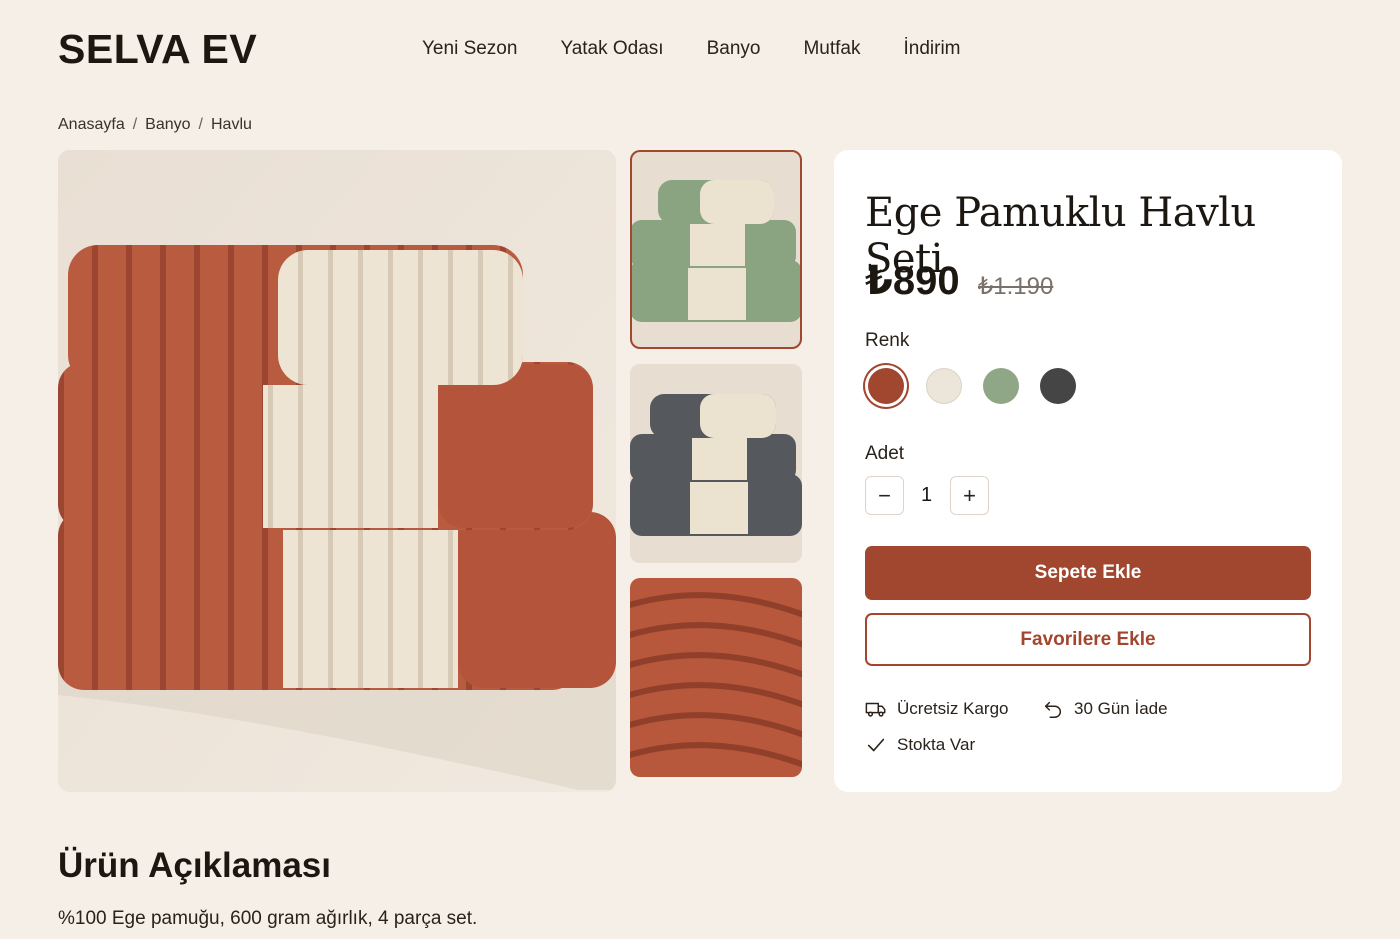 The image size is (1400, 939). I want to click on add-to-favorites-button: Favorilere Ekle, so click(1088, 639).